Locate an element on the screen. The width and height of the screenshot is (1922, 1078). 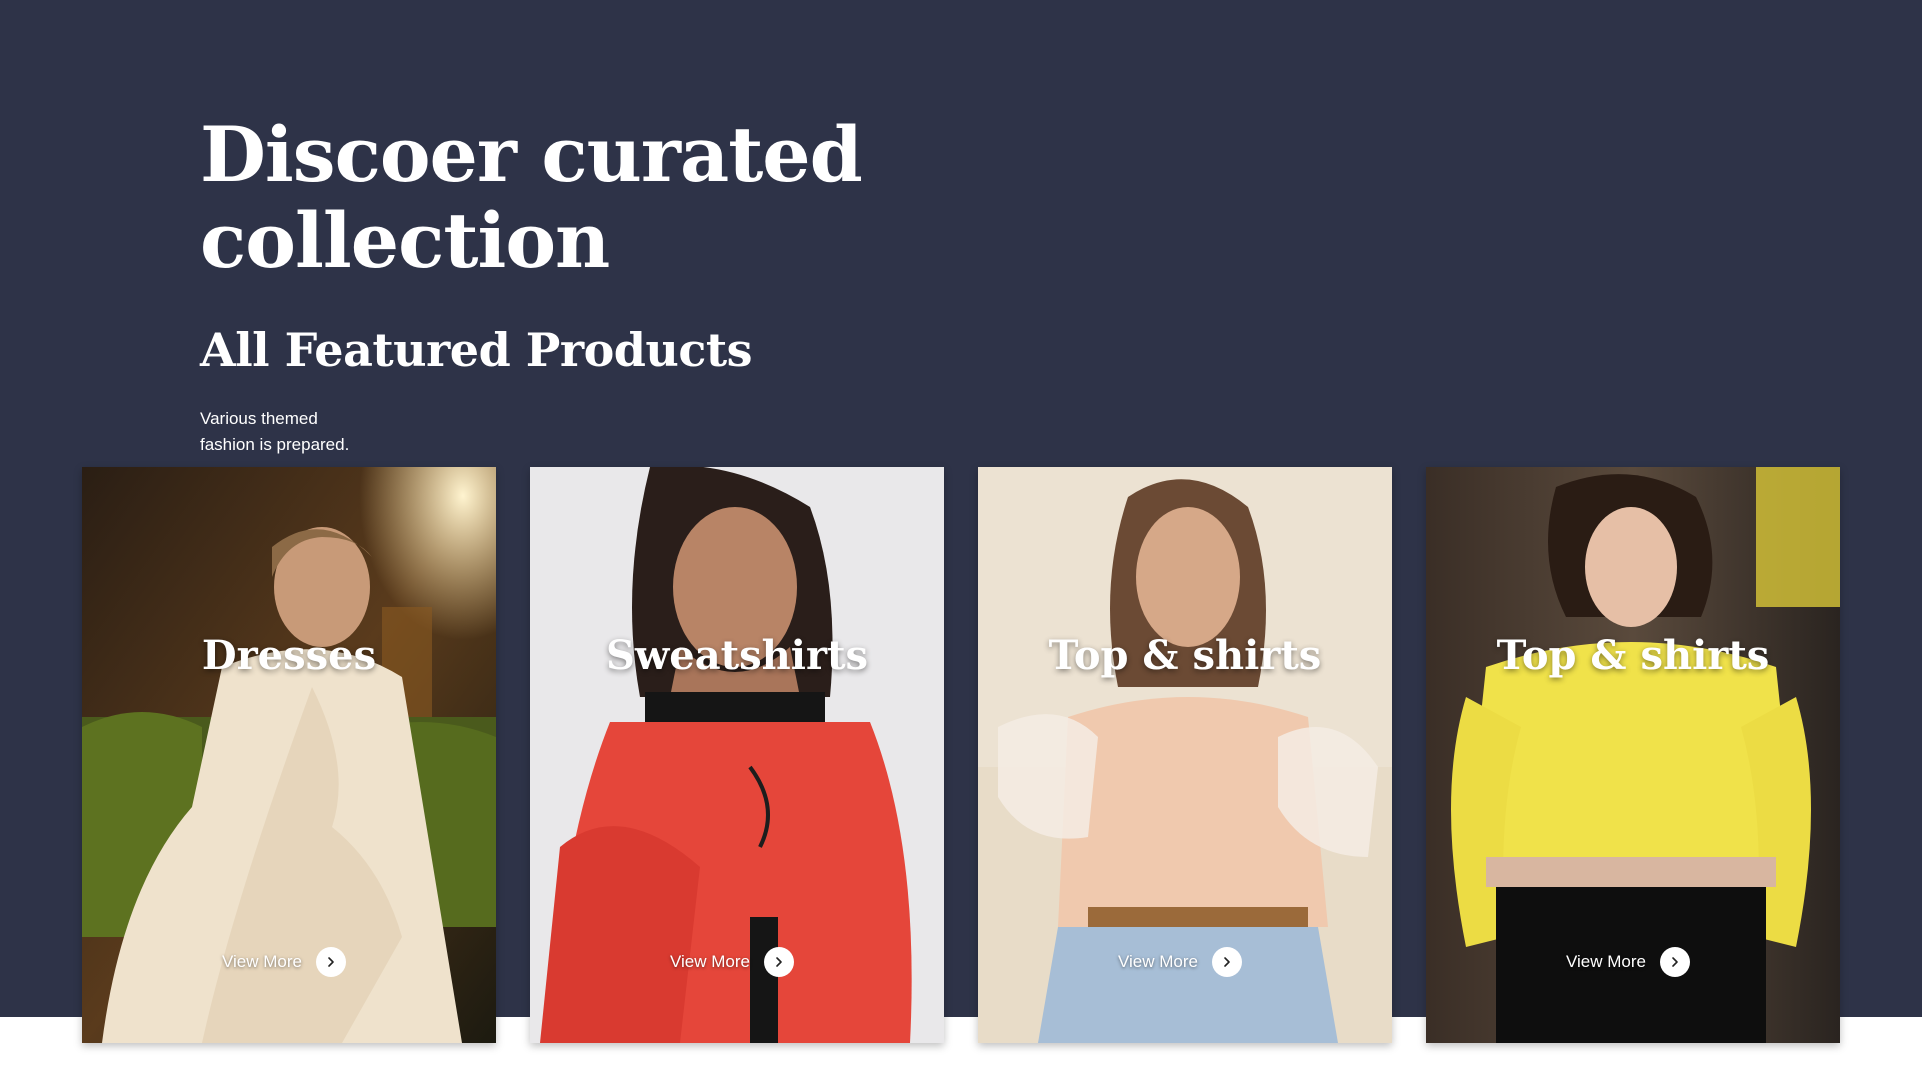
description-line-2: fashion is prepared. is located at coordinates (275, 444).